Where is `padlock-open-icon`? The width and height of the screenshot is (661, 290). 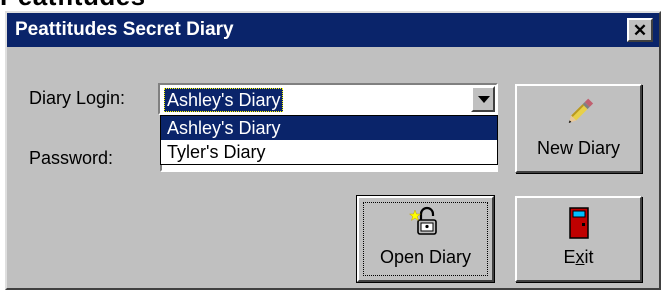 padlock-open-icon is located at coordinates (422, 220).